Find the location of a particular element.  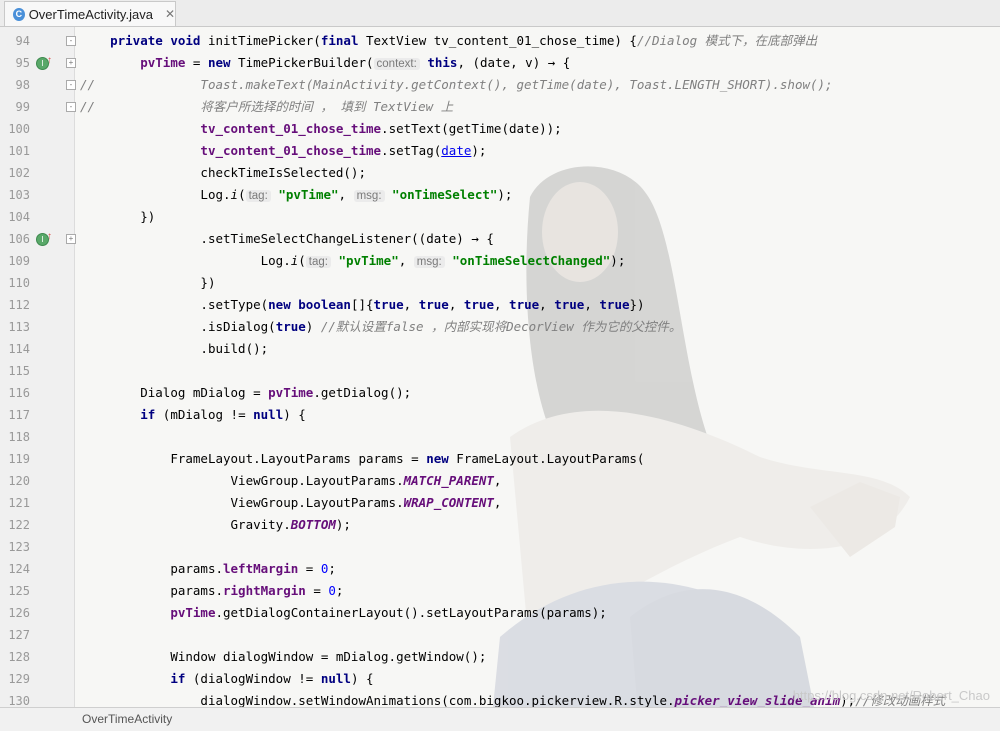

line-number: 115 is located at coordinates (19, 371).